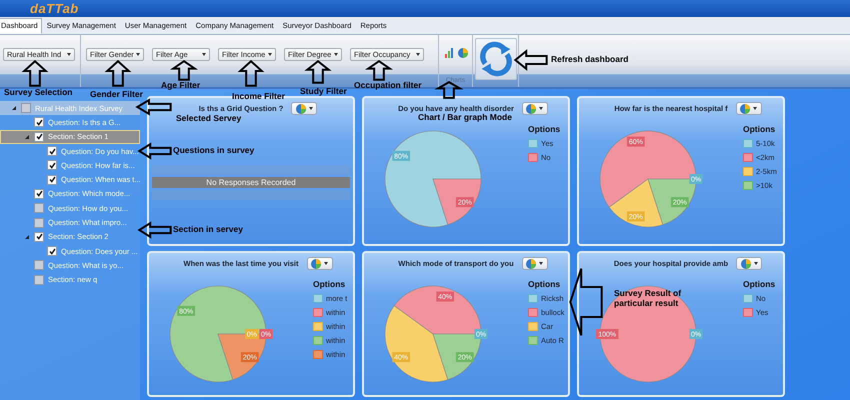 This screenshot has height=400, width=850. I want to click on callout-label: Income Filter, so click(258, 96).